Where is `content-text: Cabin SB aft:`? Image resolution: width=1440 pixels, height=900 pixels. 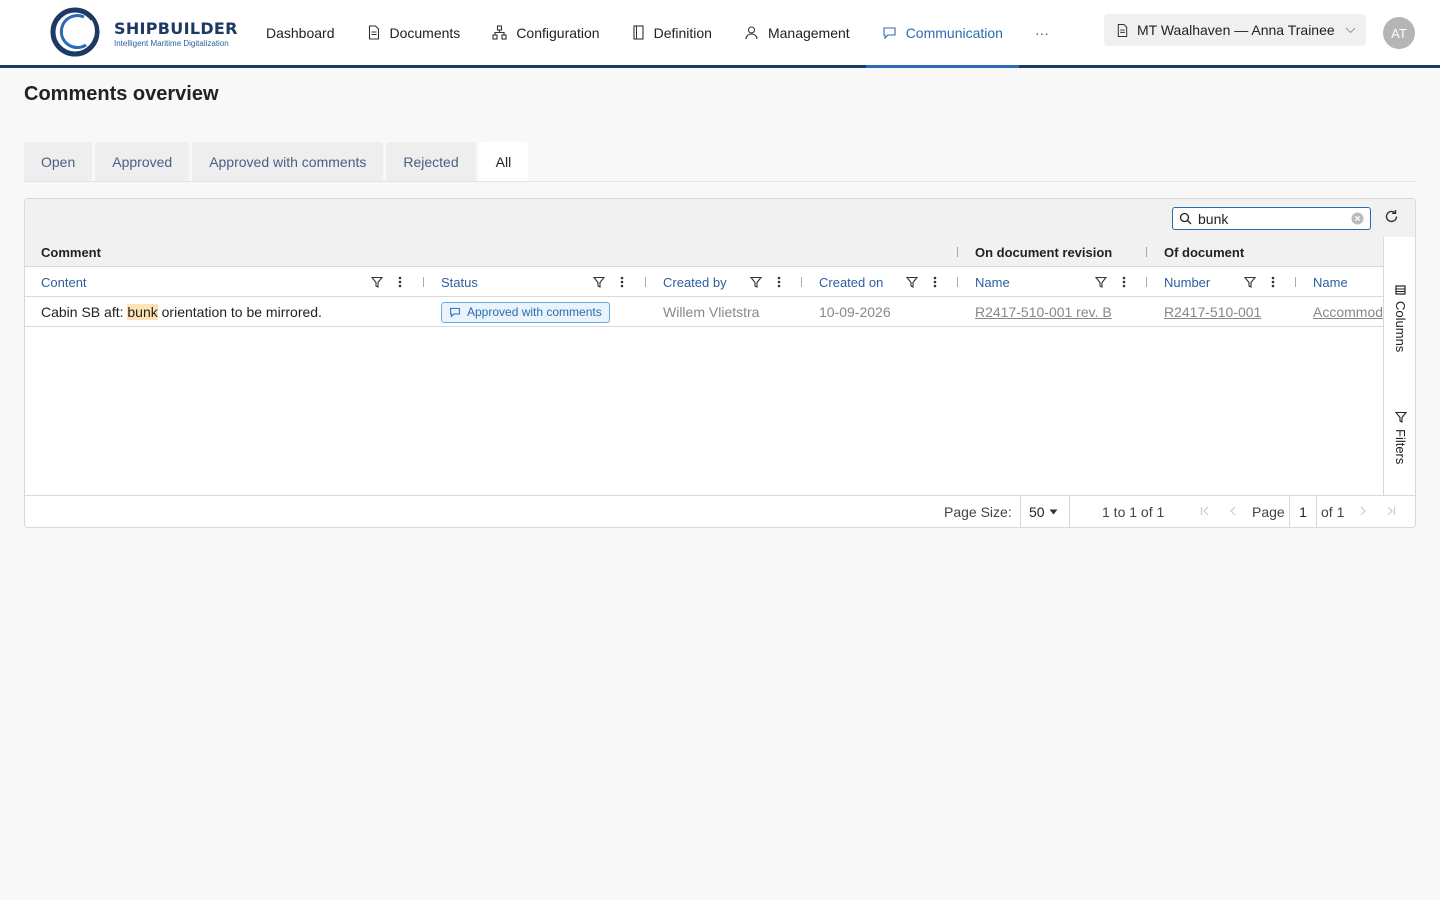 content-text: Cabin SB aft: is located at coordinates (84, 312).